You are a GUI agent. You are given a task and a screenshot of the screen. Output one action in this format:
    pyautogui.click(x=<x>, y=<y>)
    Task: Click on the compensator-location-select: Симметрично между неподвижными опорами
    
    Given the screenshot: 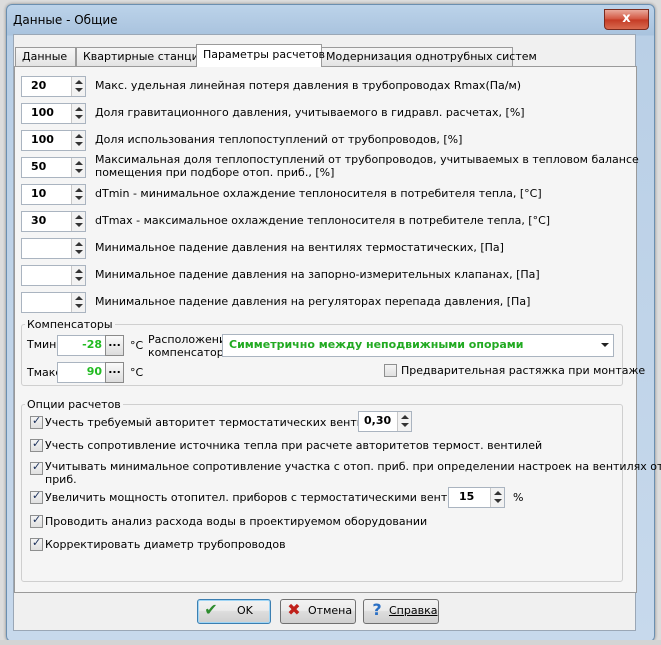 What is the action you would take?
    pyautogui.click(x=418, y=345)
    